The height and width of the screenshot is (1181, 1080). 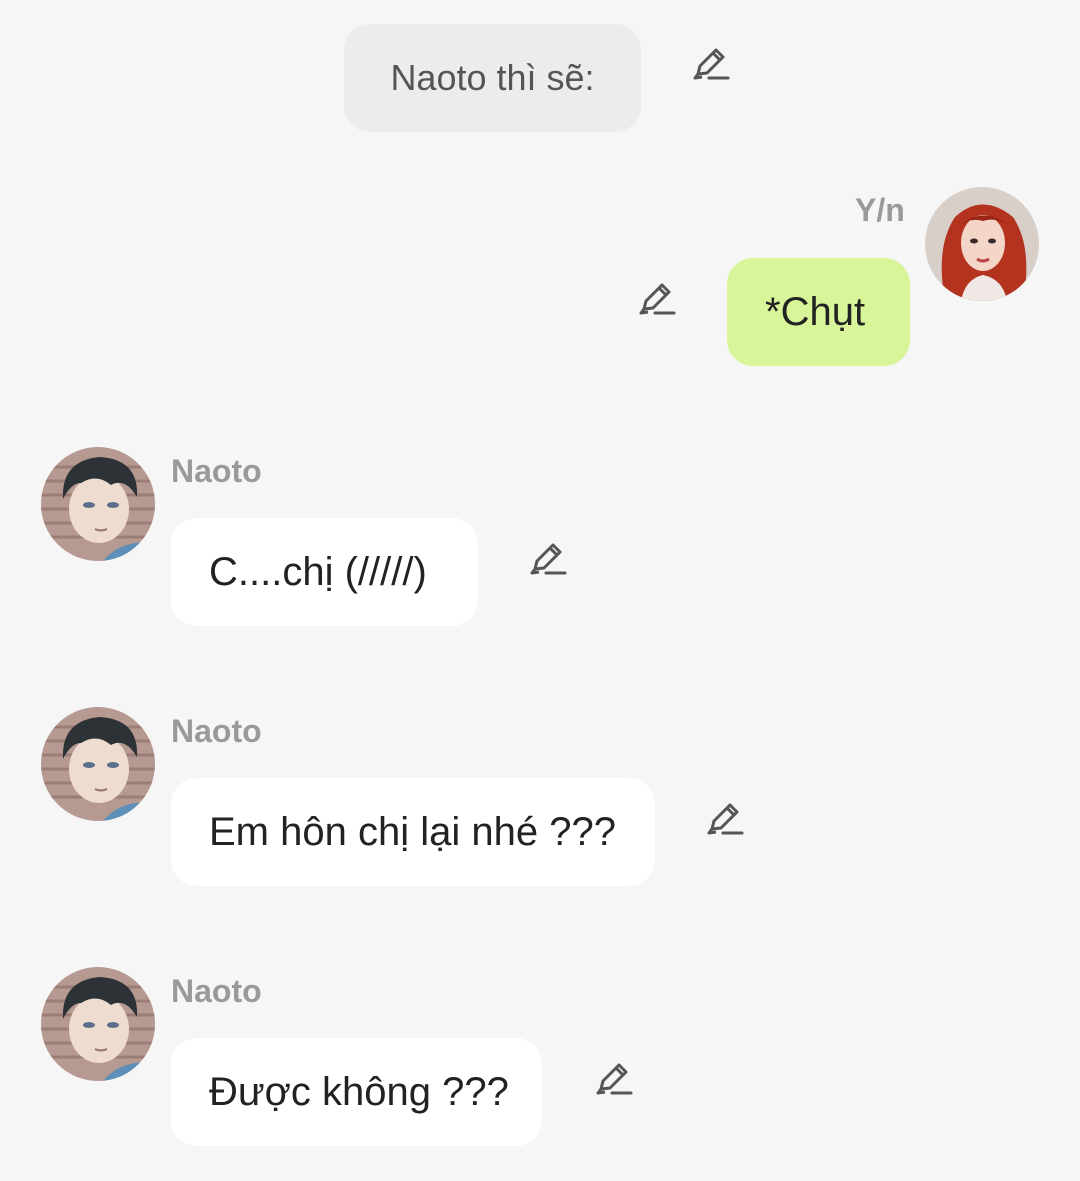 I want to click on message-bubble: Em hôn chị lại nhé ???, so click(x=413, y=832).